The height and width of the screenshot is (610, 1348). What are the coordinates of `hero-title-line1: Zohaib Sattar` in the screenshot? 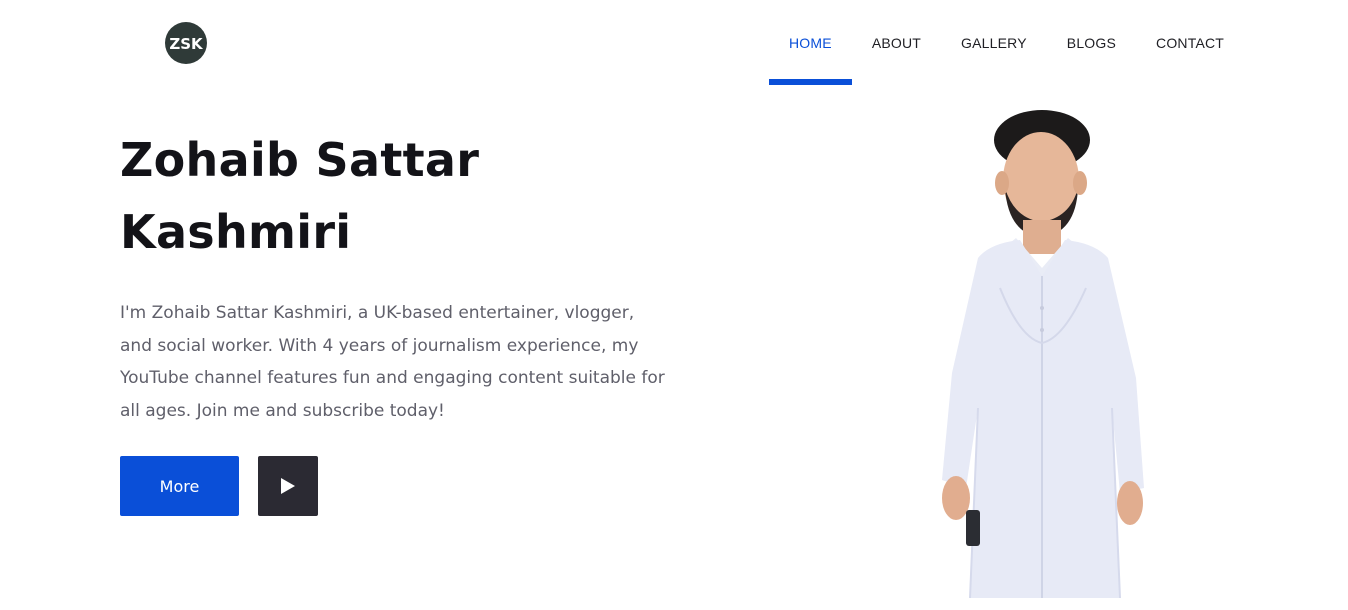 It's located at (300, 160).